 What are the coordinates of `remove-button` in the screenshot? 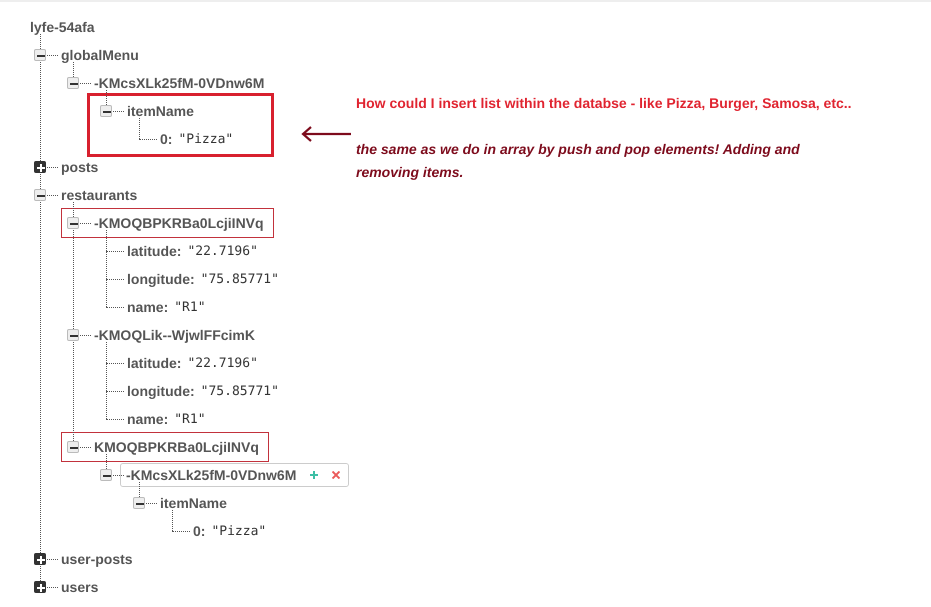 It's located at (336, 475).